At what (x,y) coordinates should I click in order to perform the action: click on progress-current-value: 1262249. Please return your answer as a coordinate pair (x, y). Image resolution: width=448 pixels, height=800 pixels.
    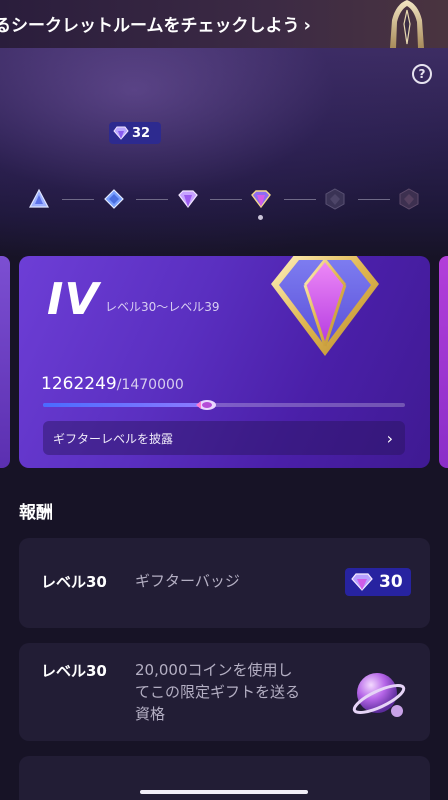
    Looking at the image, I should click on (79, 384).